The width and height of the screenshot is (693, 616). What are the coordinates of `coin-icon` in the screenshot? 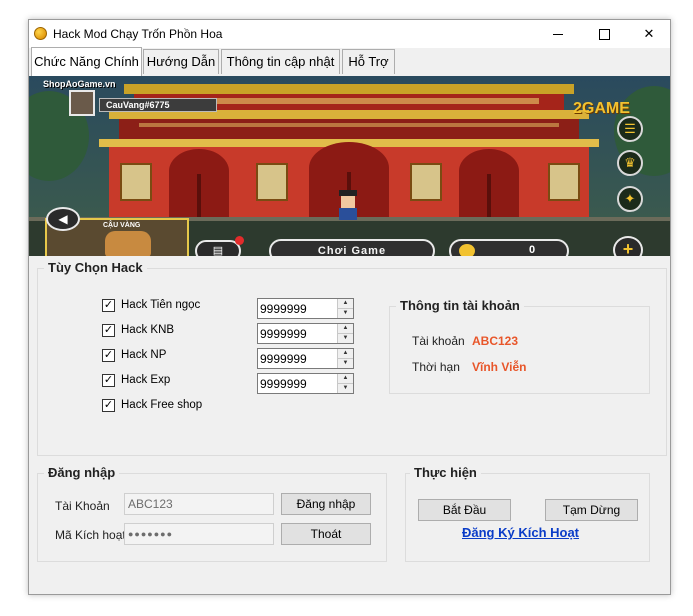 It's located at (467, 250).